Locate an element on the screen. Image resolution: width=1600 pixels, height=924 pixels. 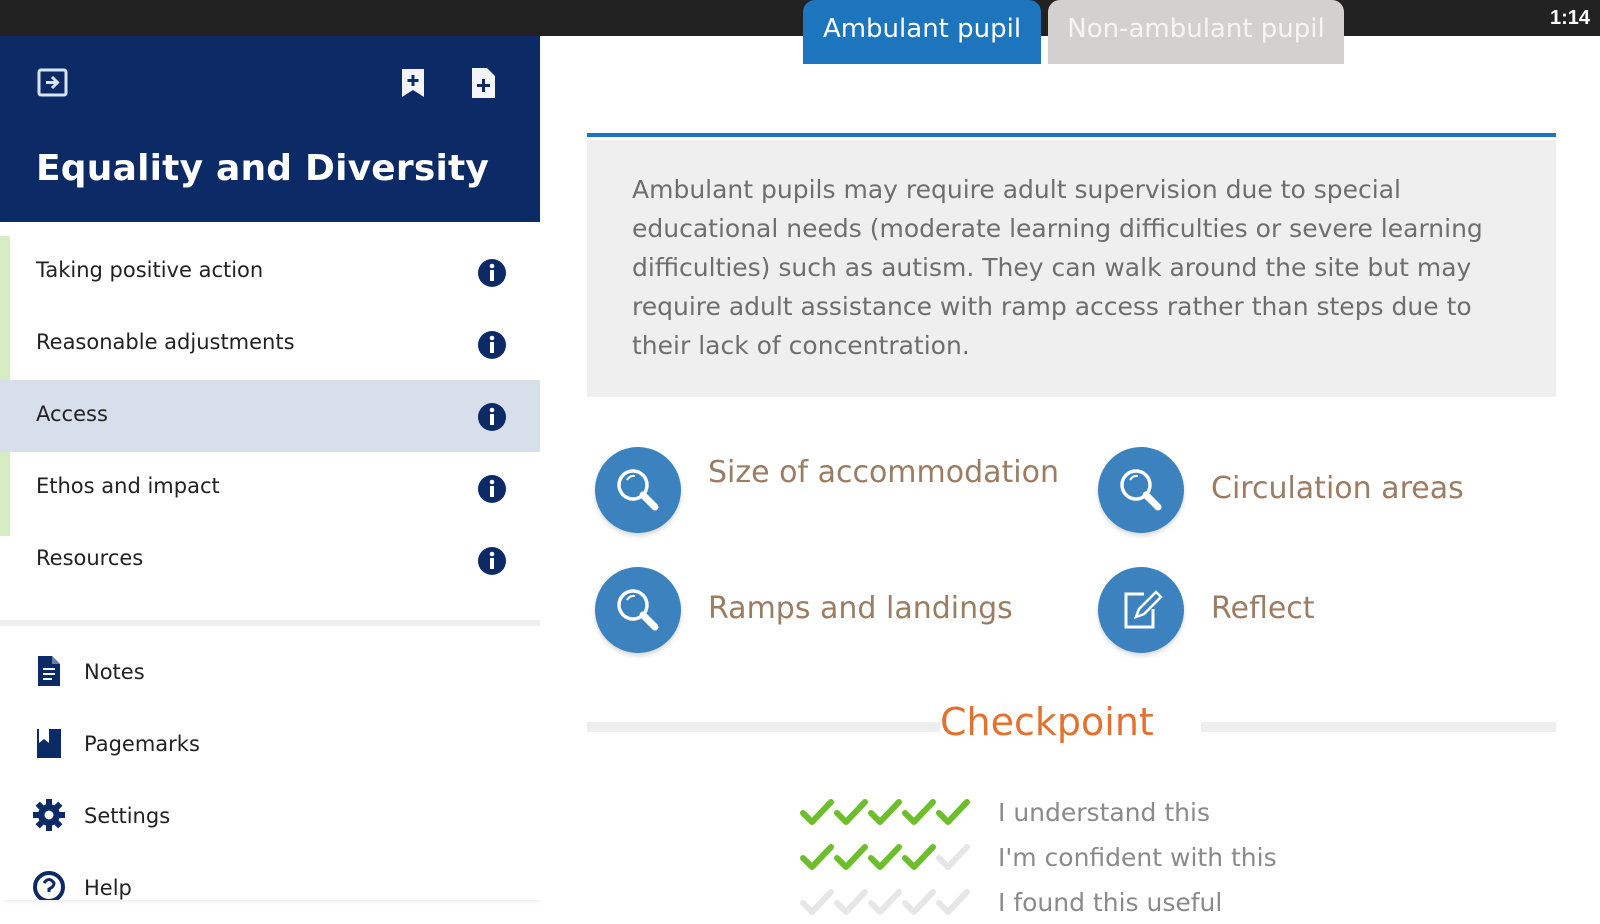
reflect-edit-icon is located at coordinates (1141, 610).